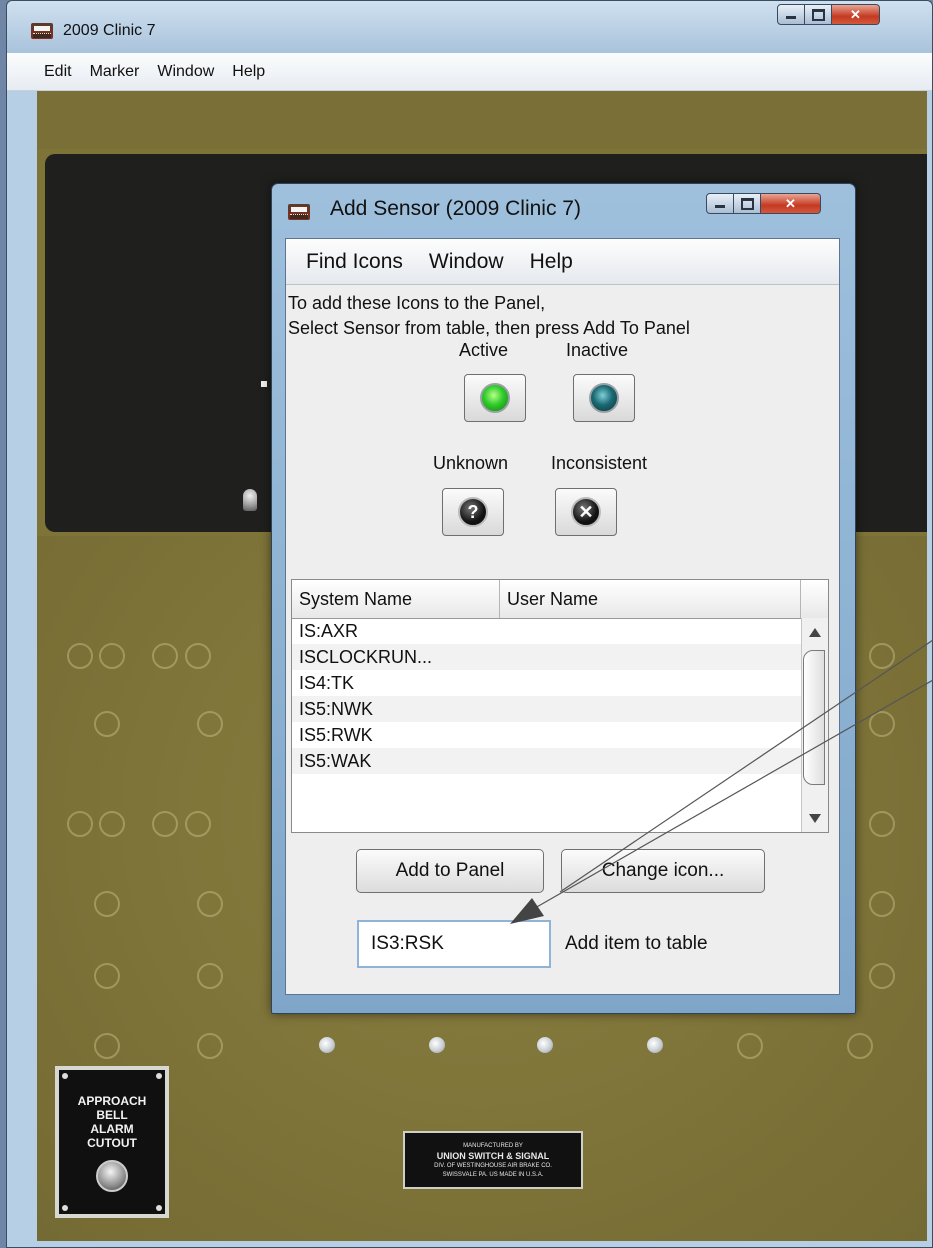 This screenshot has width=933, height=1248. Describe the element at coordinates (112, 1115) in the screenshot. I see `plate-line: BELL` at that location.